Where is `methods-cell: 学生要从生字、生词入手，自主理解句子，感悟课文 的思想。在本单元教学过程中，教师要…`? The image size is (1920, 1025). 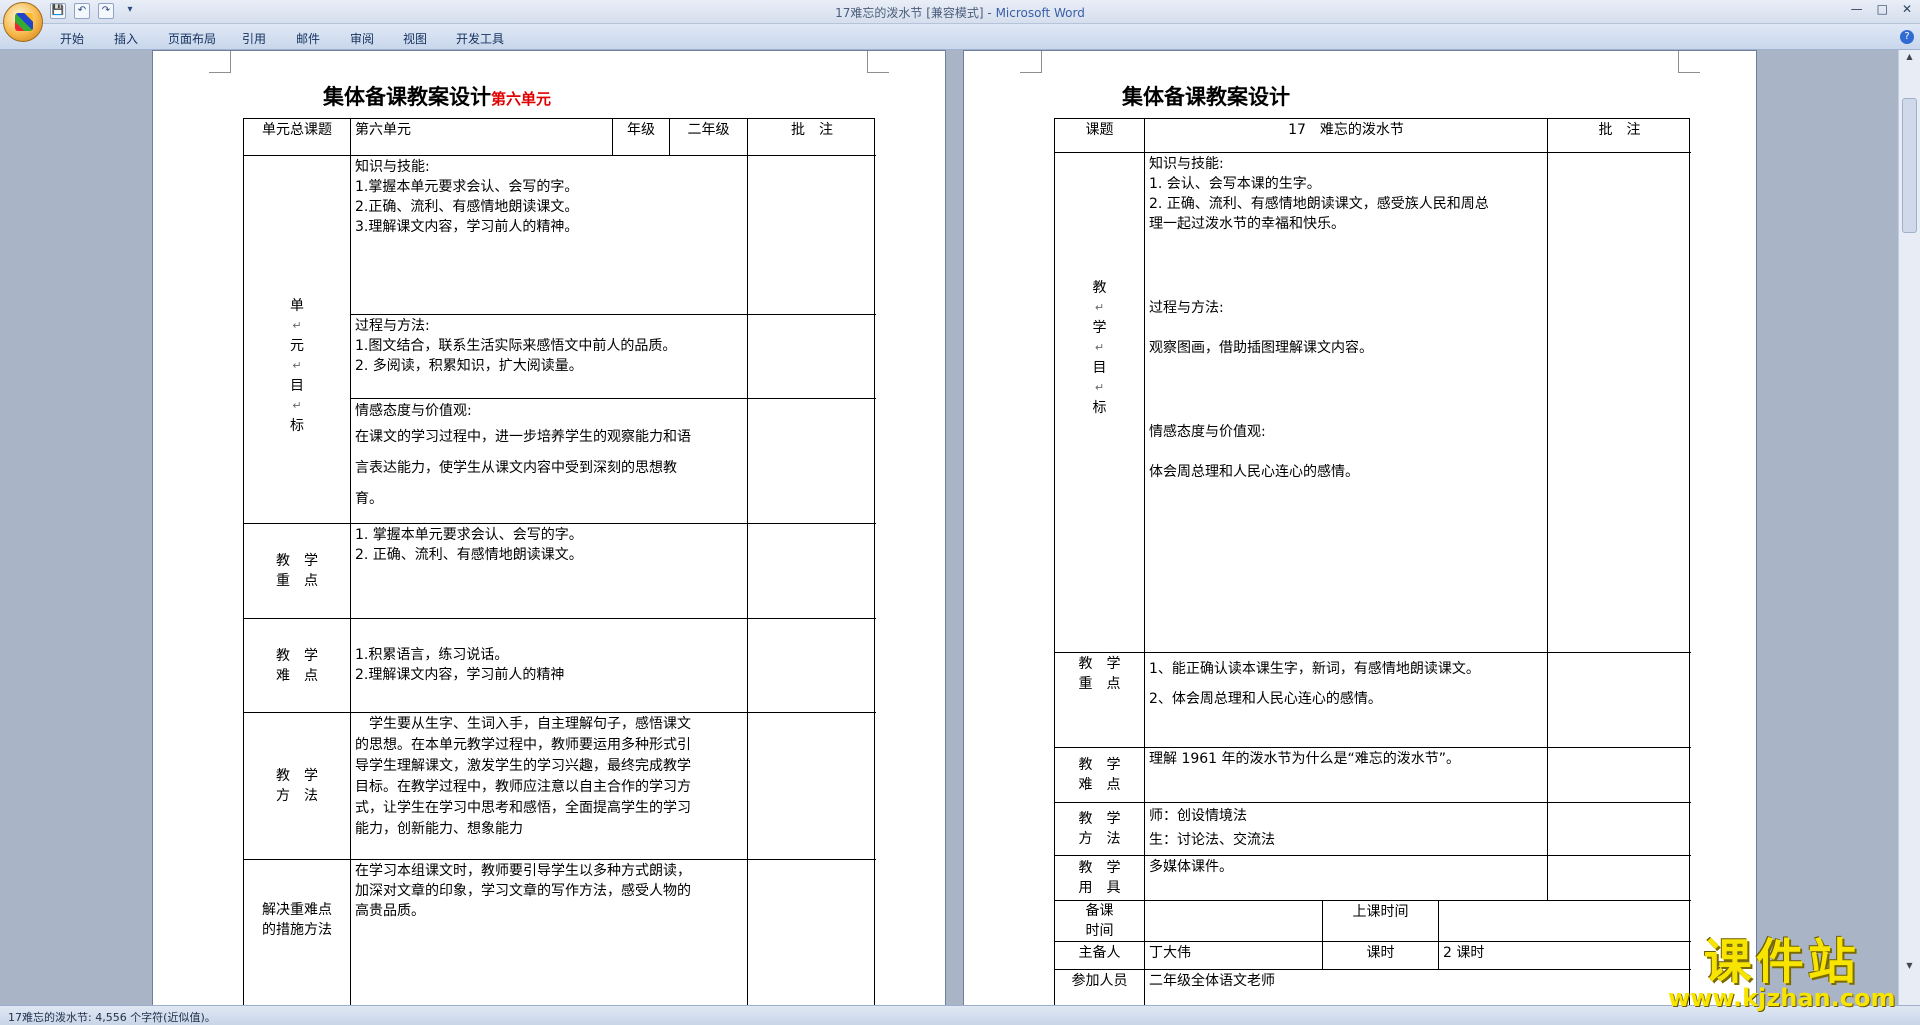
methods-cell: 学生要从生字、生词入手，自主理解句子，感悟课文 的思想。在本单元教学过程中，教师要… is located at coordinates (549, 786).